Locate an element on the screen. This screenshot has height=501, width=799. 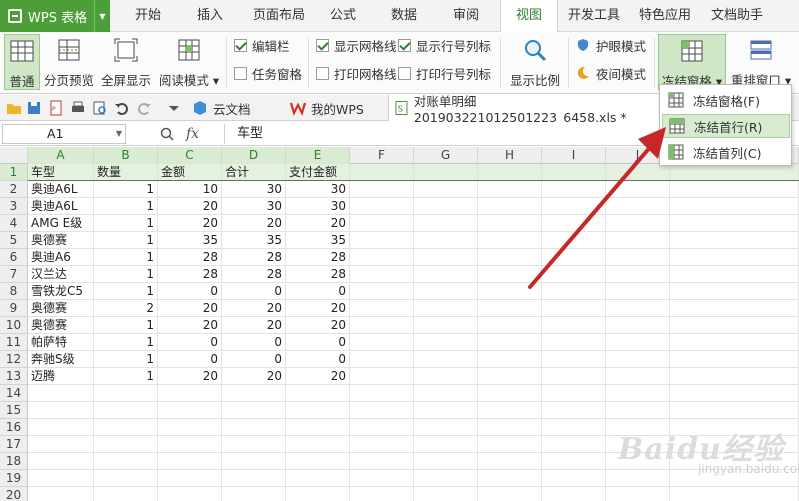
tab-home: 开始 is located at coordinates (148, 16).